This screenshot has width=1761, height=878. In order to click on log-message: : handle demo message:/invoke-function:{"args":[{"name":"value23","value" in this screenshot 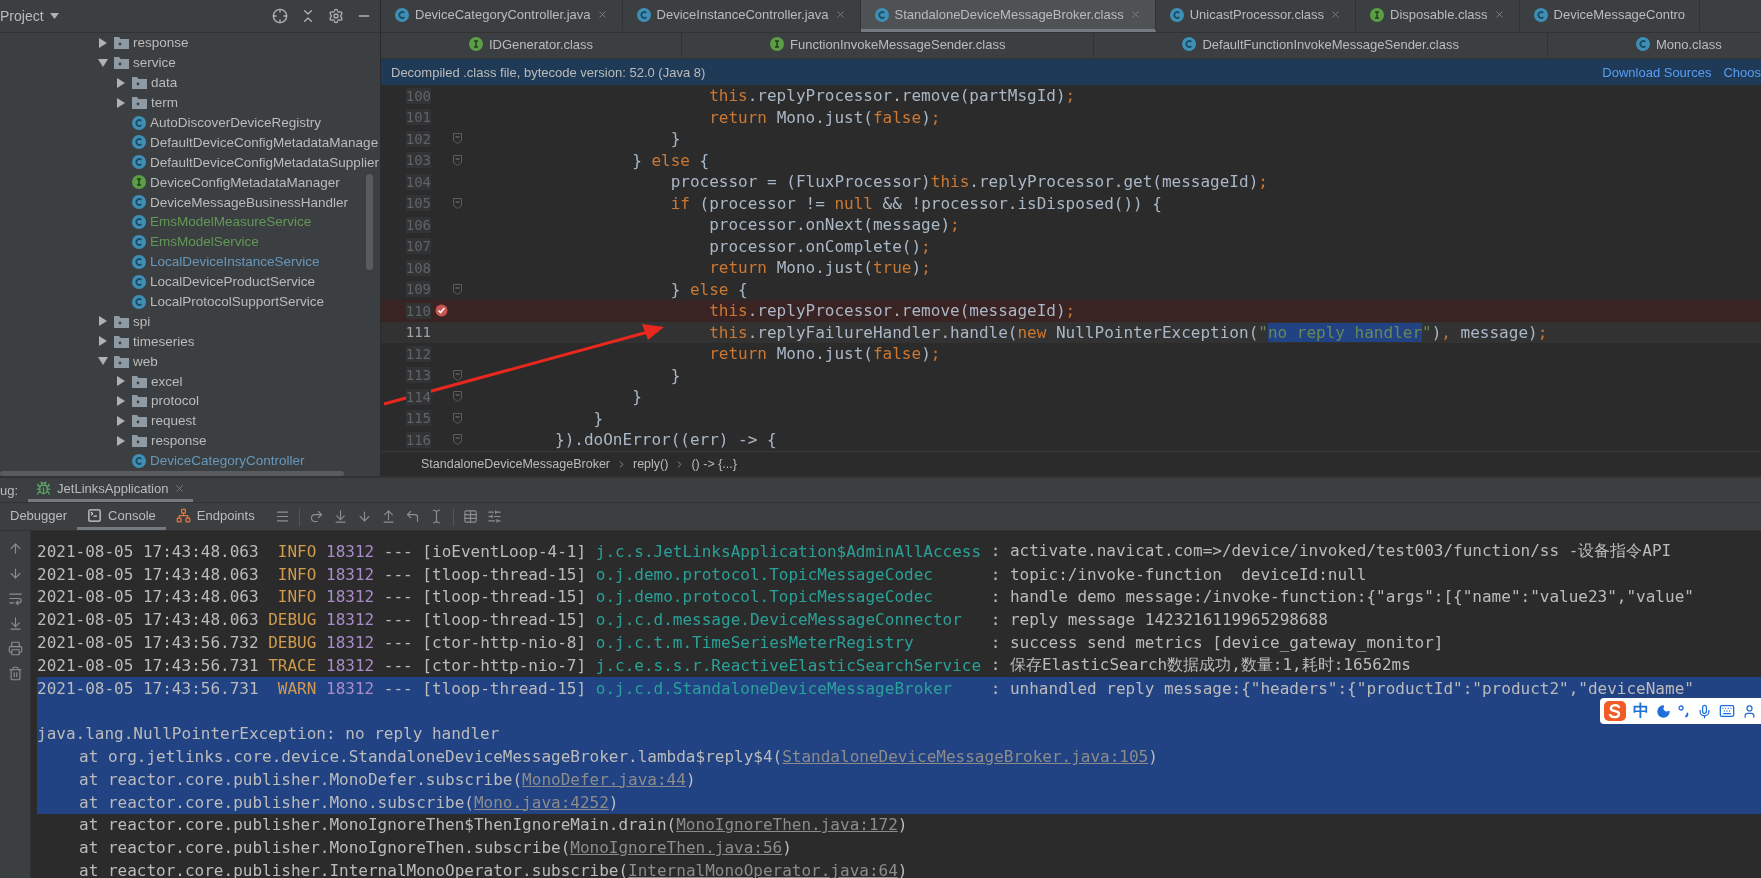, I will do `click(1342, 597)`.